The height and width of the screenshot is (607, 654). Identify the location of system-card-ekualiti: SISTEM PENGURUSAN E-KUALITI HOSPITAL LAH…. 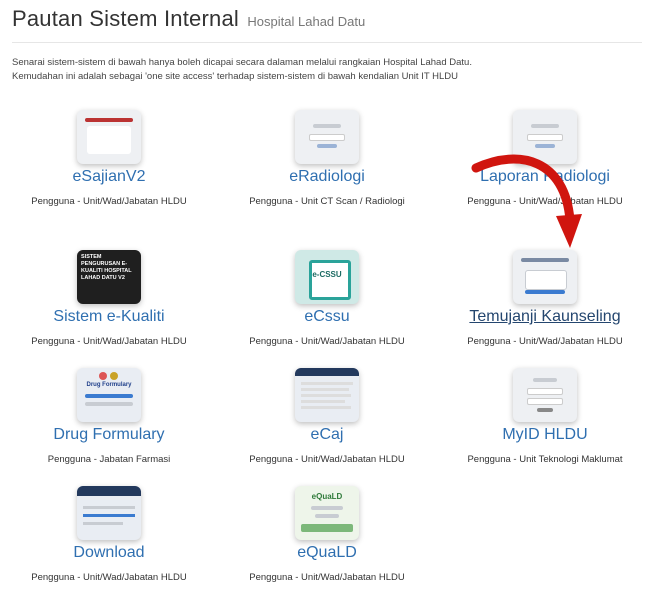
(109, 299).